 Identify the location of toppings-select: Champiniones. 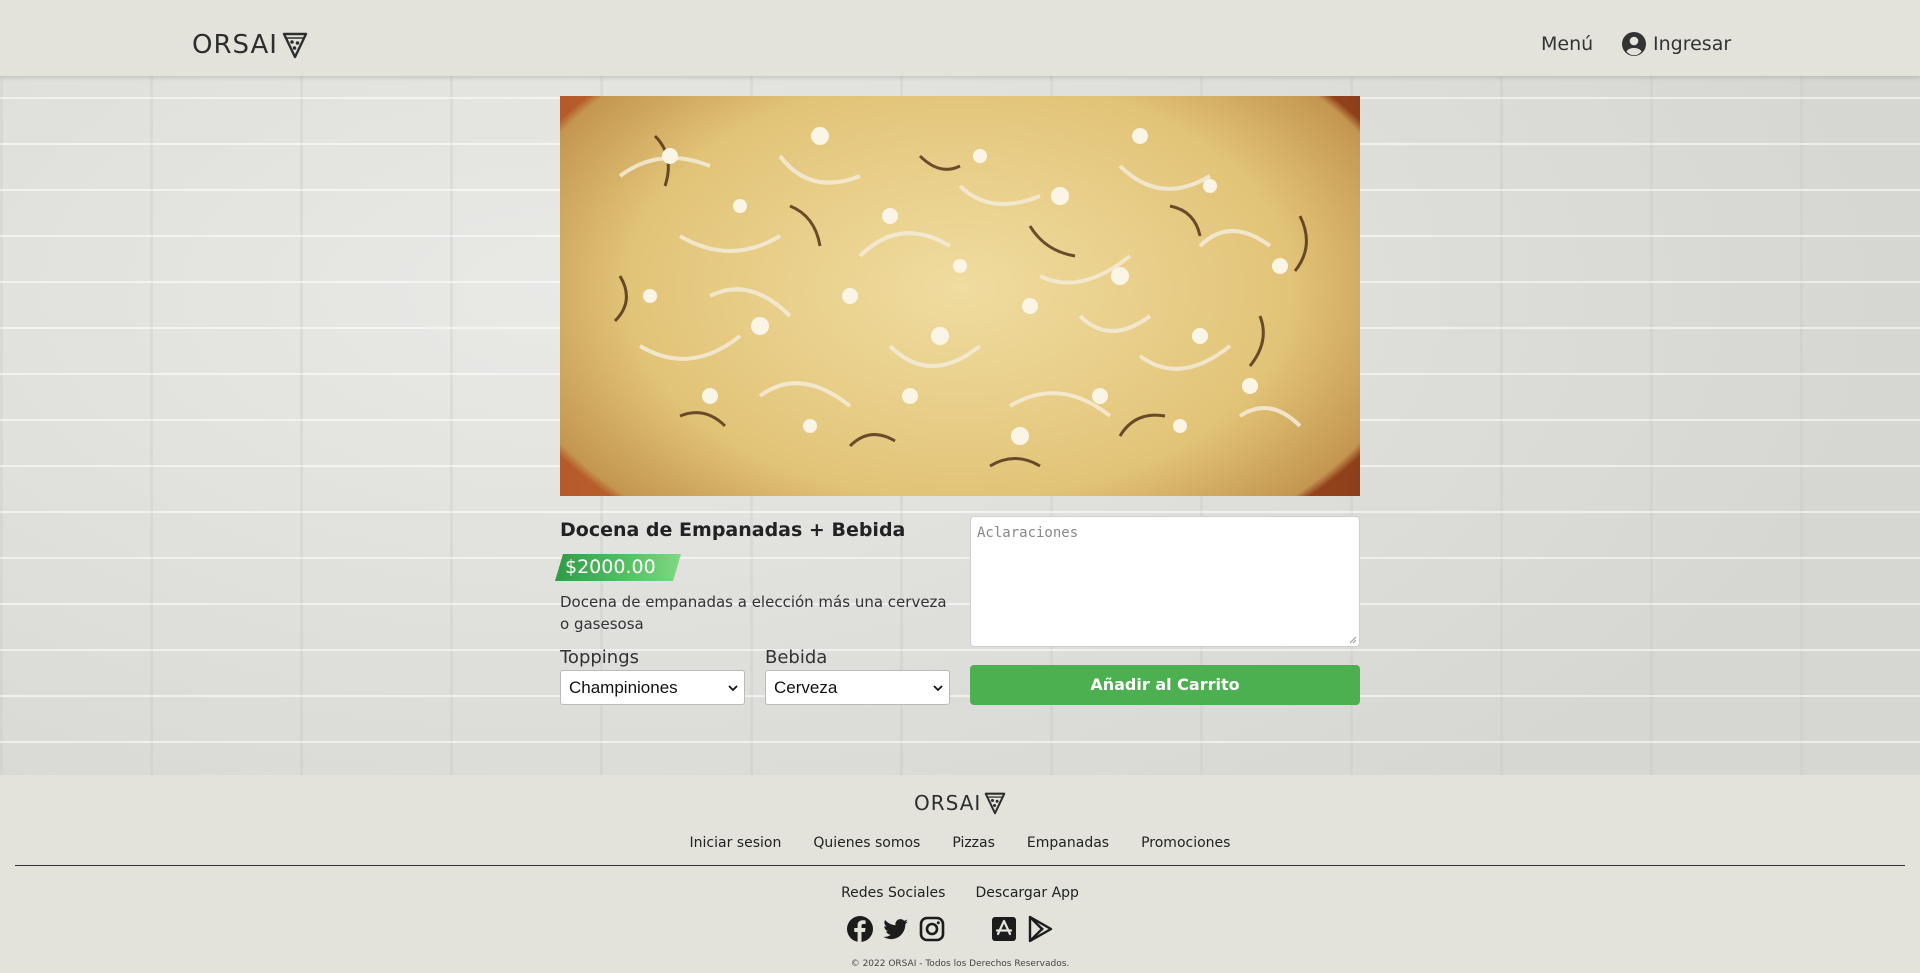
(652, 687).